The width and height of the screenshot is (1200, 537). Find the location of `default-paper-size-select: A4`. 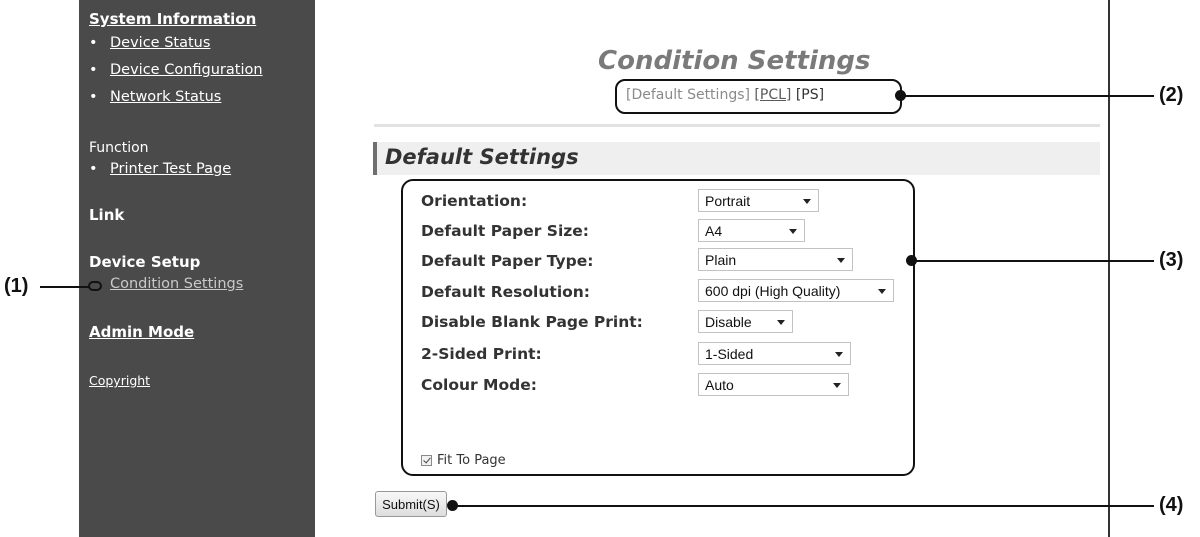

default-paper-size-select: A4 is located at coordinates (751, 230).